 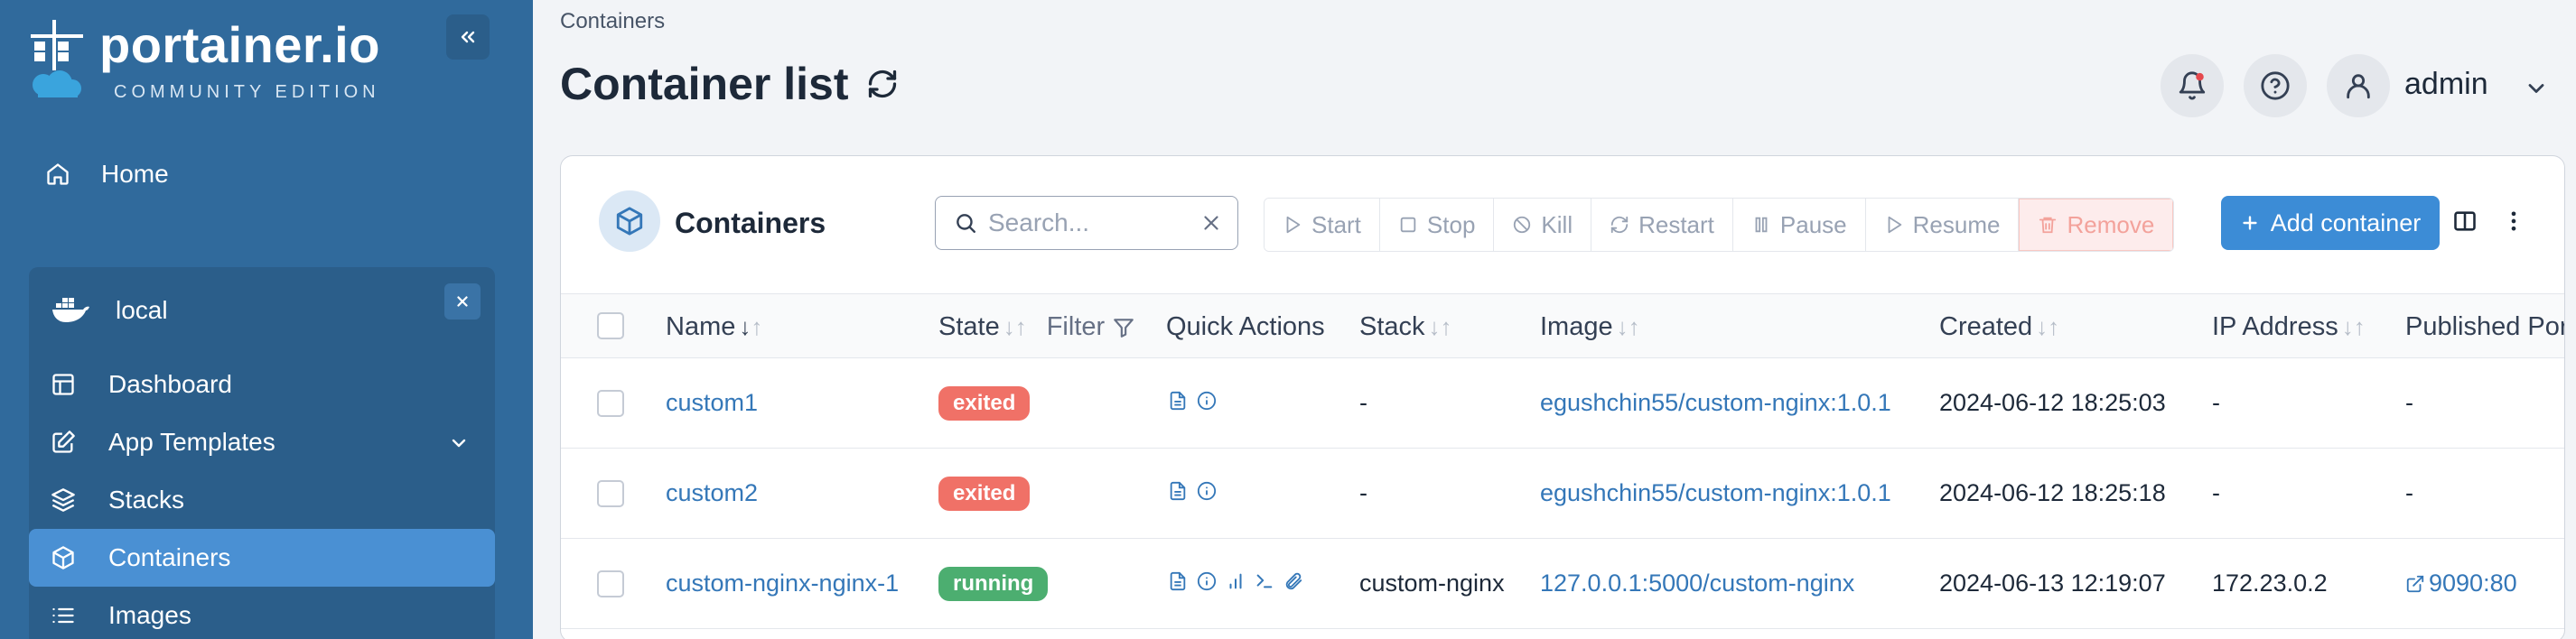 What do you see at coordinates (1036, 327) in the screenshot?
I see `column-state: State ↓↑ Filter` at bounding box center [1036, 327].